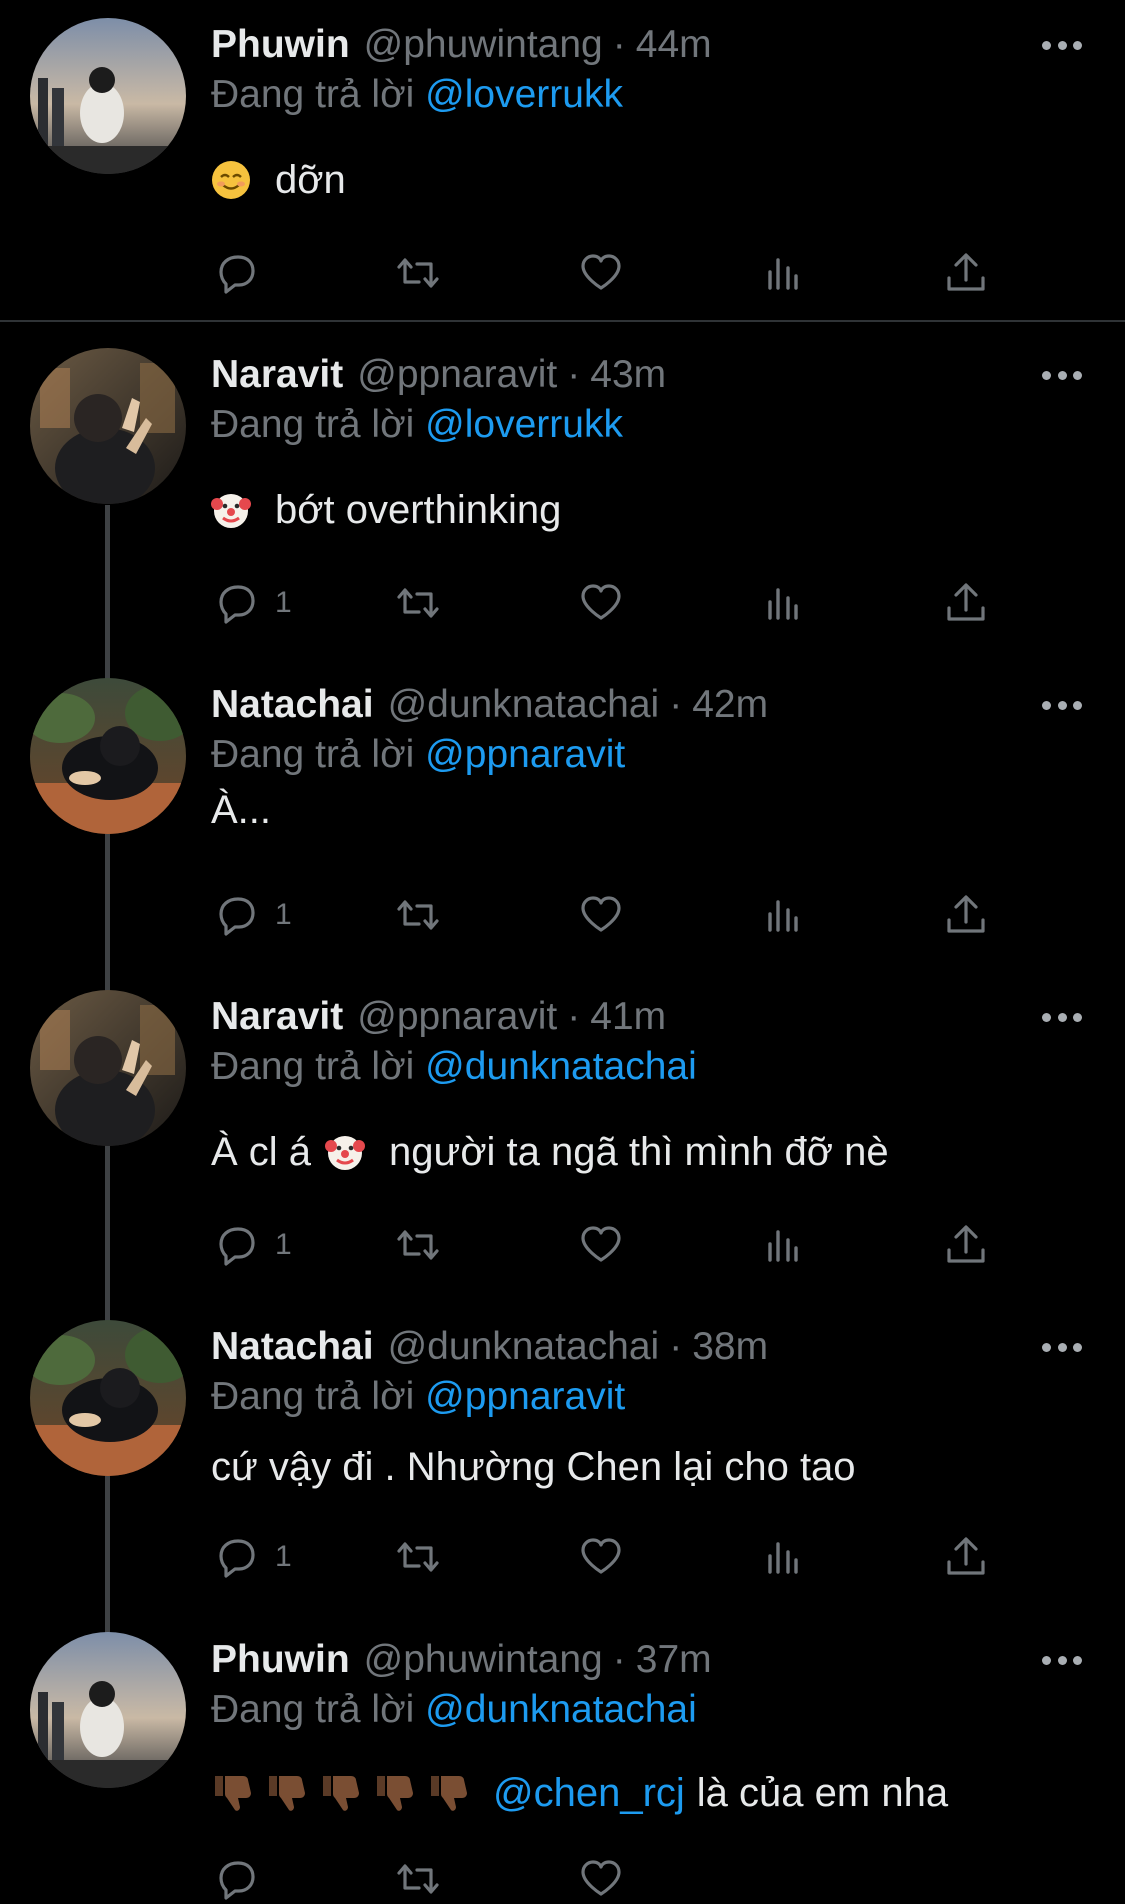 The height and width of the screenshot is (1904, 1125). I want to click on tweet-text-content: dỡn, so click(310, 179).